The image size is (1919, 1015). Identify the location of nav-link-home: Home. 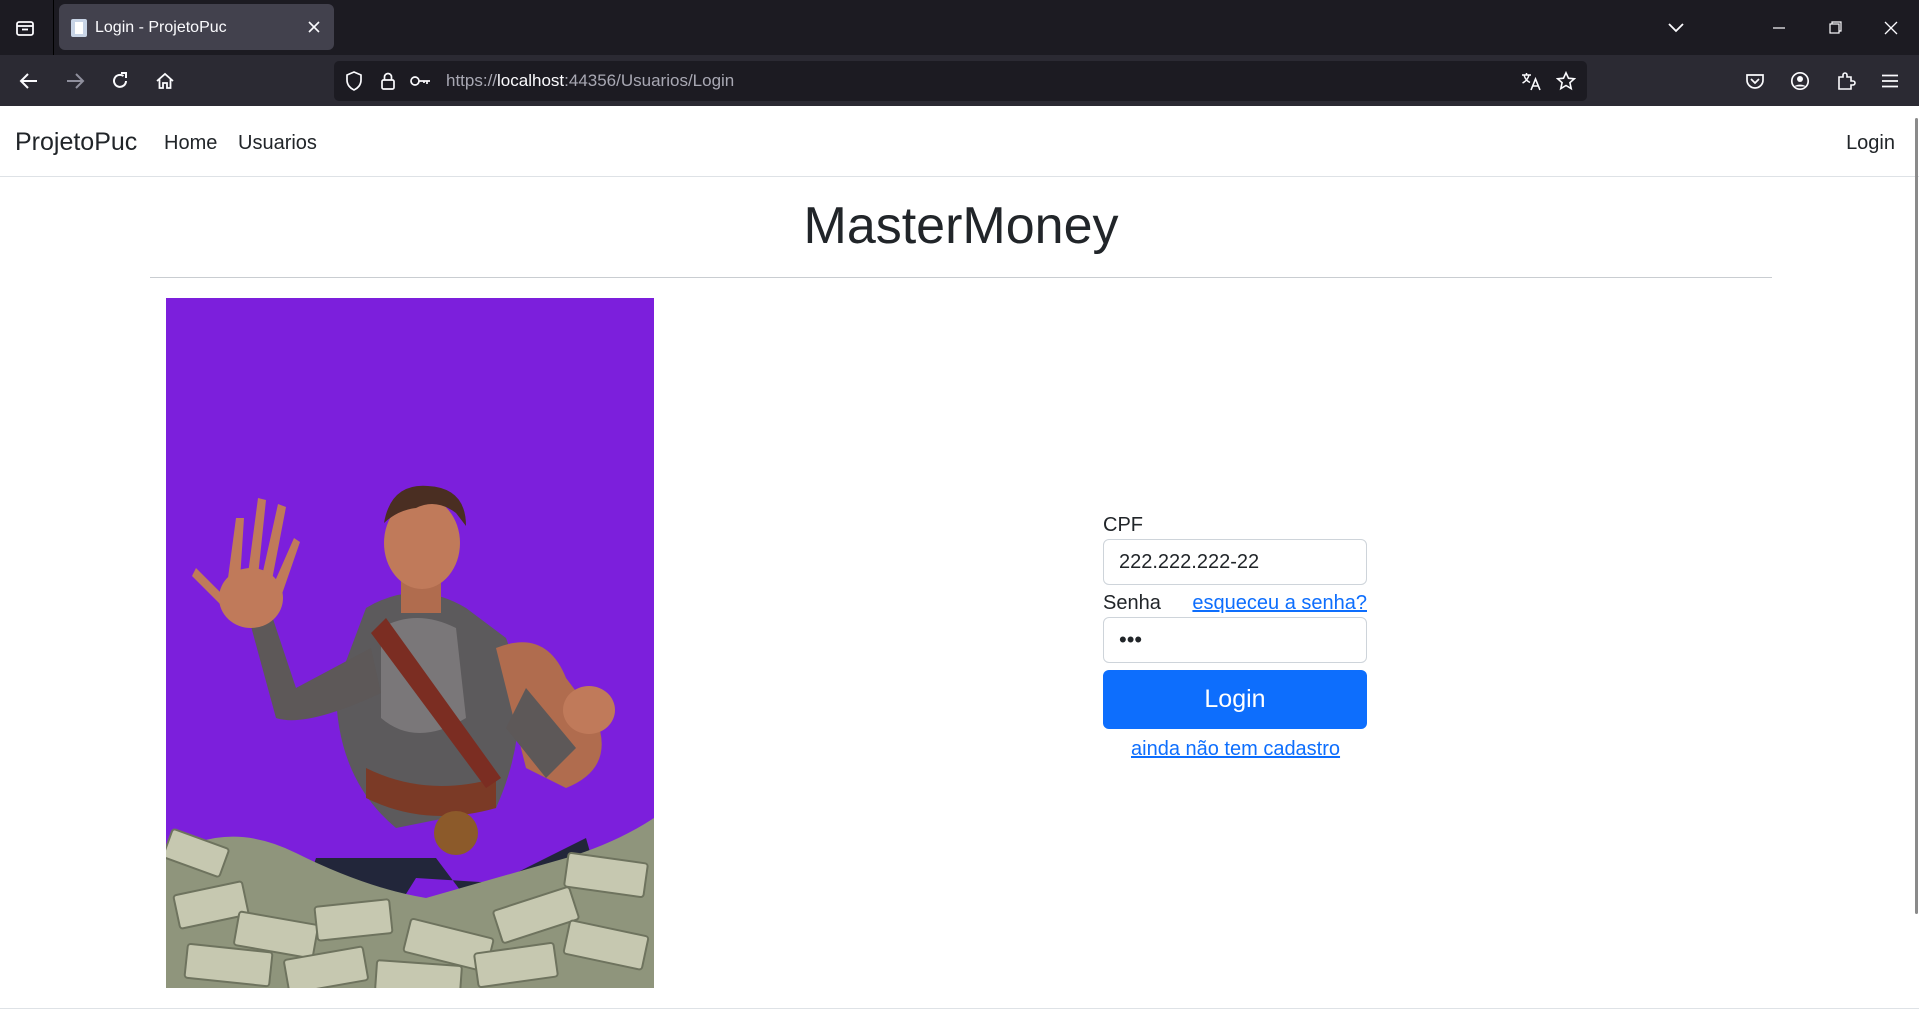
(190, 143).